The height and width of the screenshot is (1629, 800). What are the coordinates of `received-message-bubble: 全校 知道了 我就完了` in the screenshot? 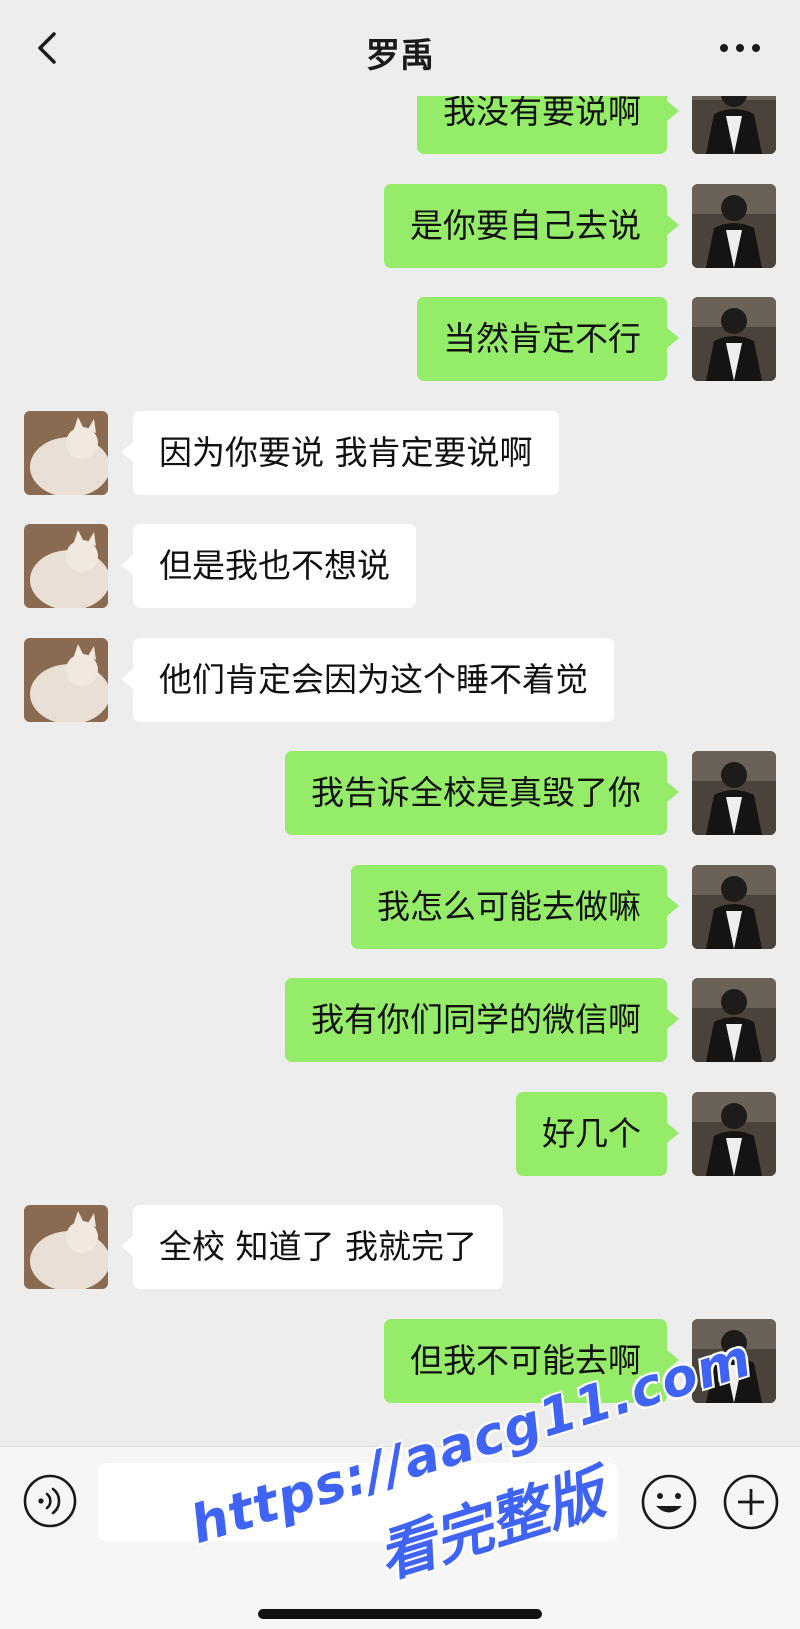 It's located at (312, 1247).